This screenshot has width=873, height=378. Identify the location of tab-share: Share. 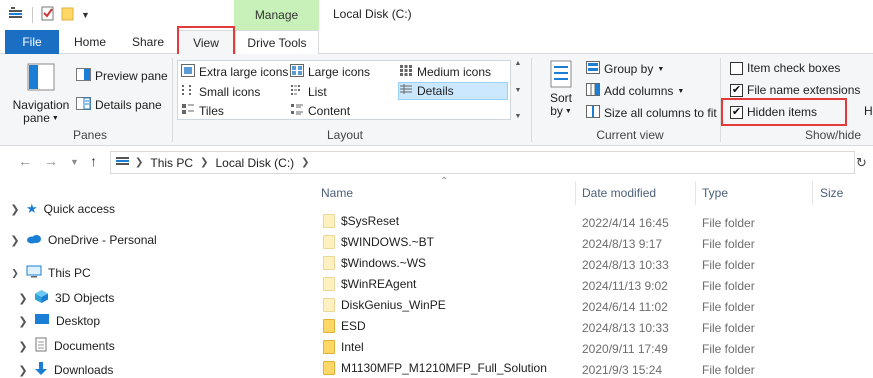
(148, 42).